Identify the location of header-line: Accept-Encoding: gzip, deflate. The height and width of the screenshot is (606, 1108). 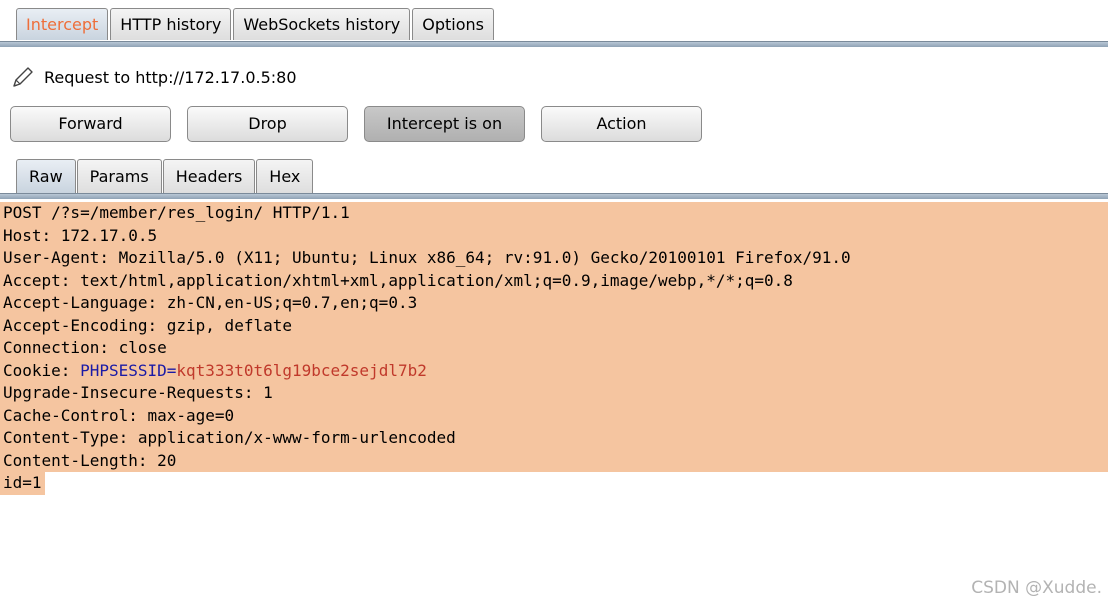
(554, 325).